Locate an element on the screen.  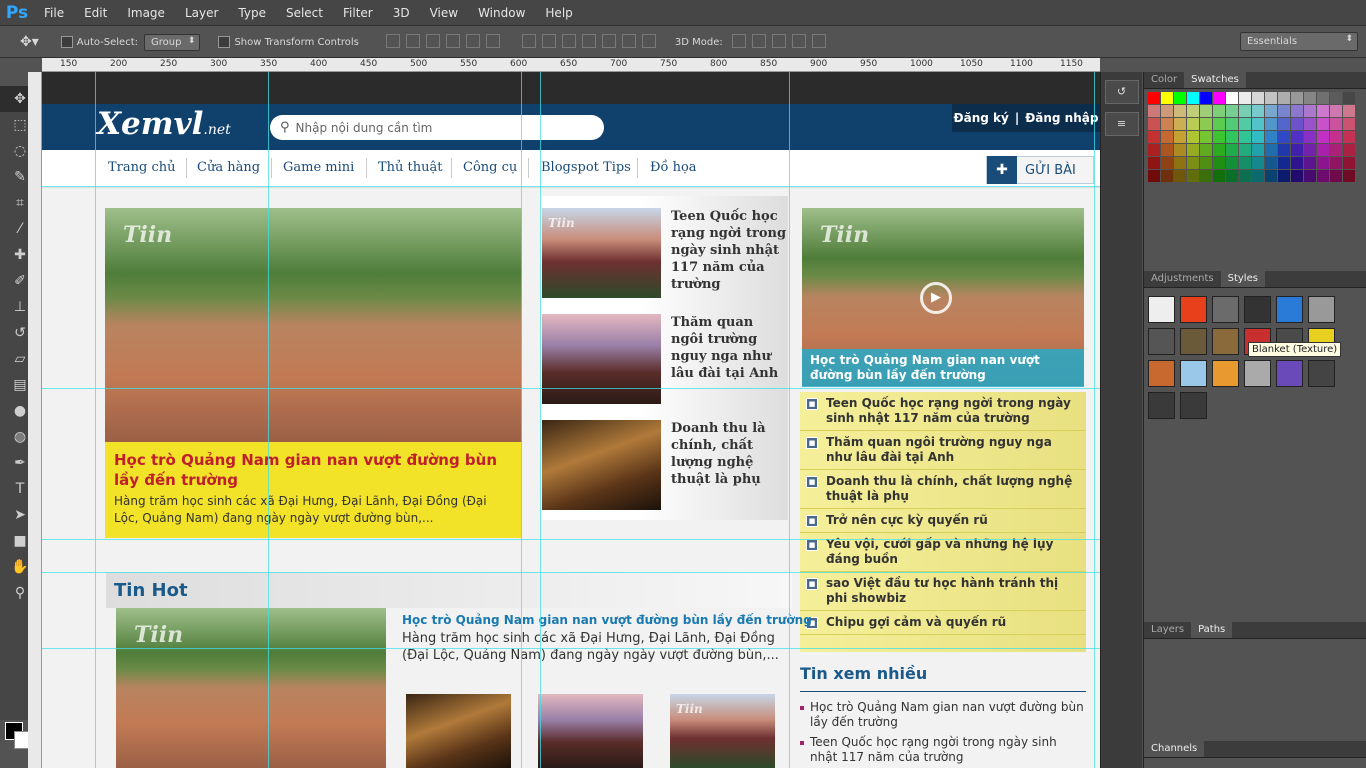
menu-help: Help is located at coordinates (558, 13).